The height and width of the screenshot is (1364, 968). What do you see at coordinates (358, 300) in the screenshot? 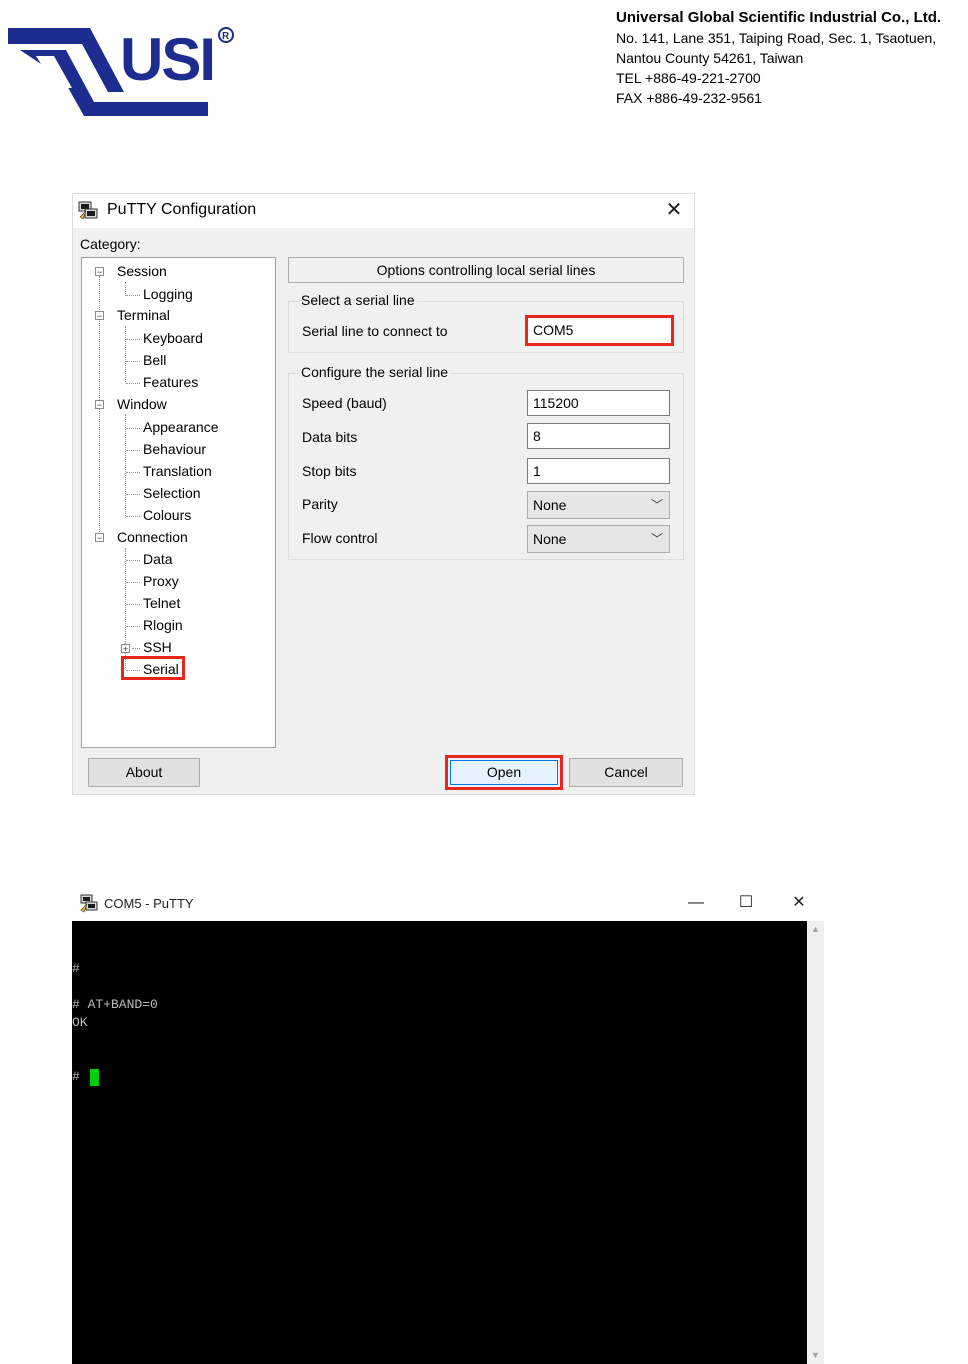
I see `select-serial-line-label: Select a serial line` at bounding box center [358, 300].